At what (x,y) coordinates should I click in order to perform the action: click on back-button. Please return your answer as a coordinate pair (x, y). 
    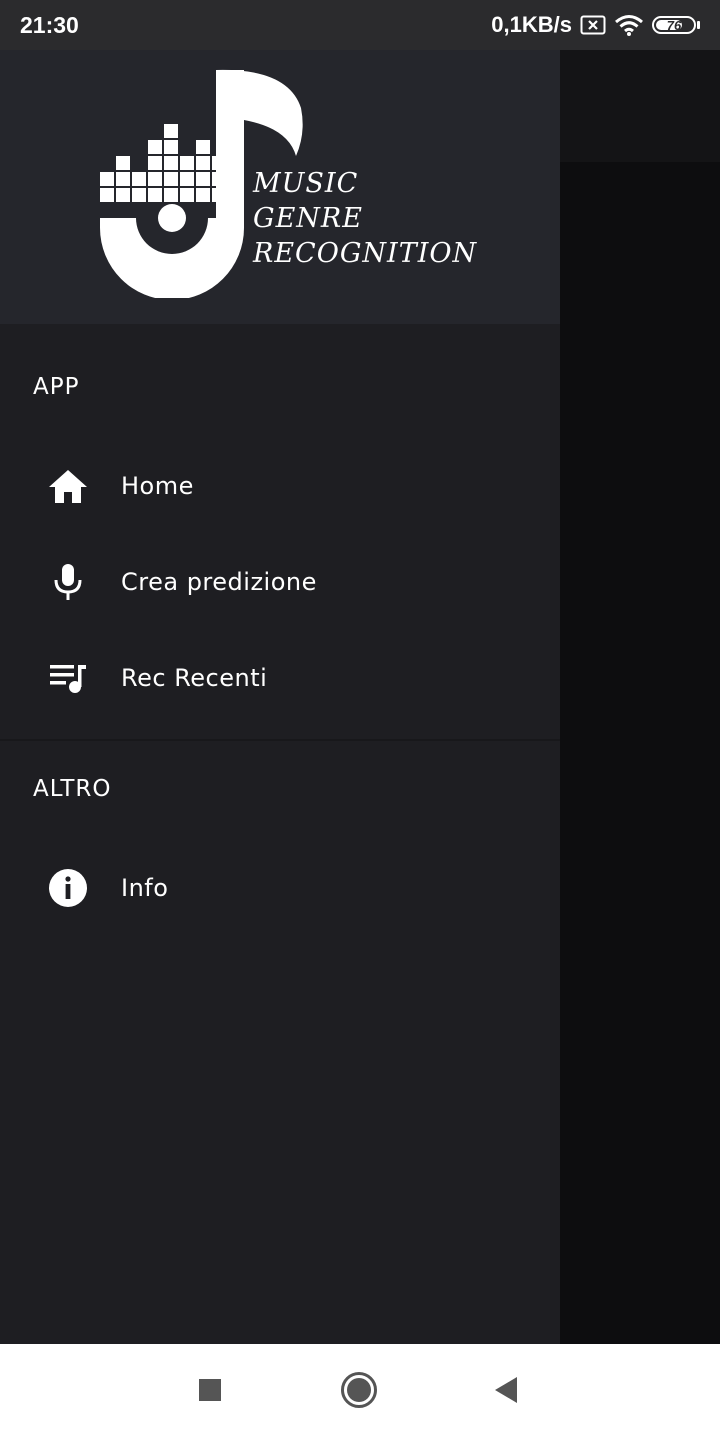
    Looking at the image, I should click on (506, 1392).